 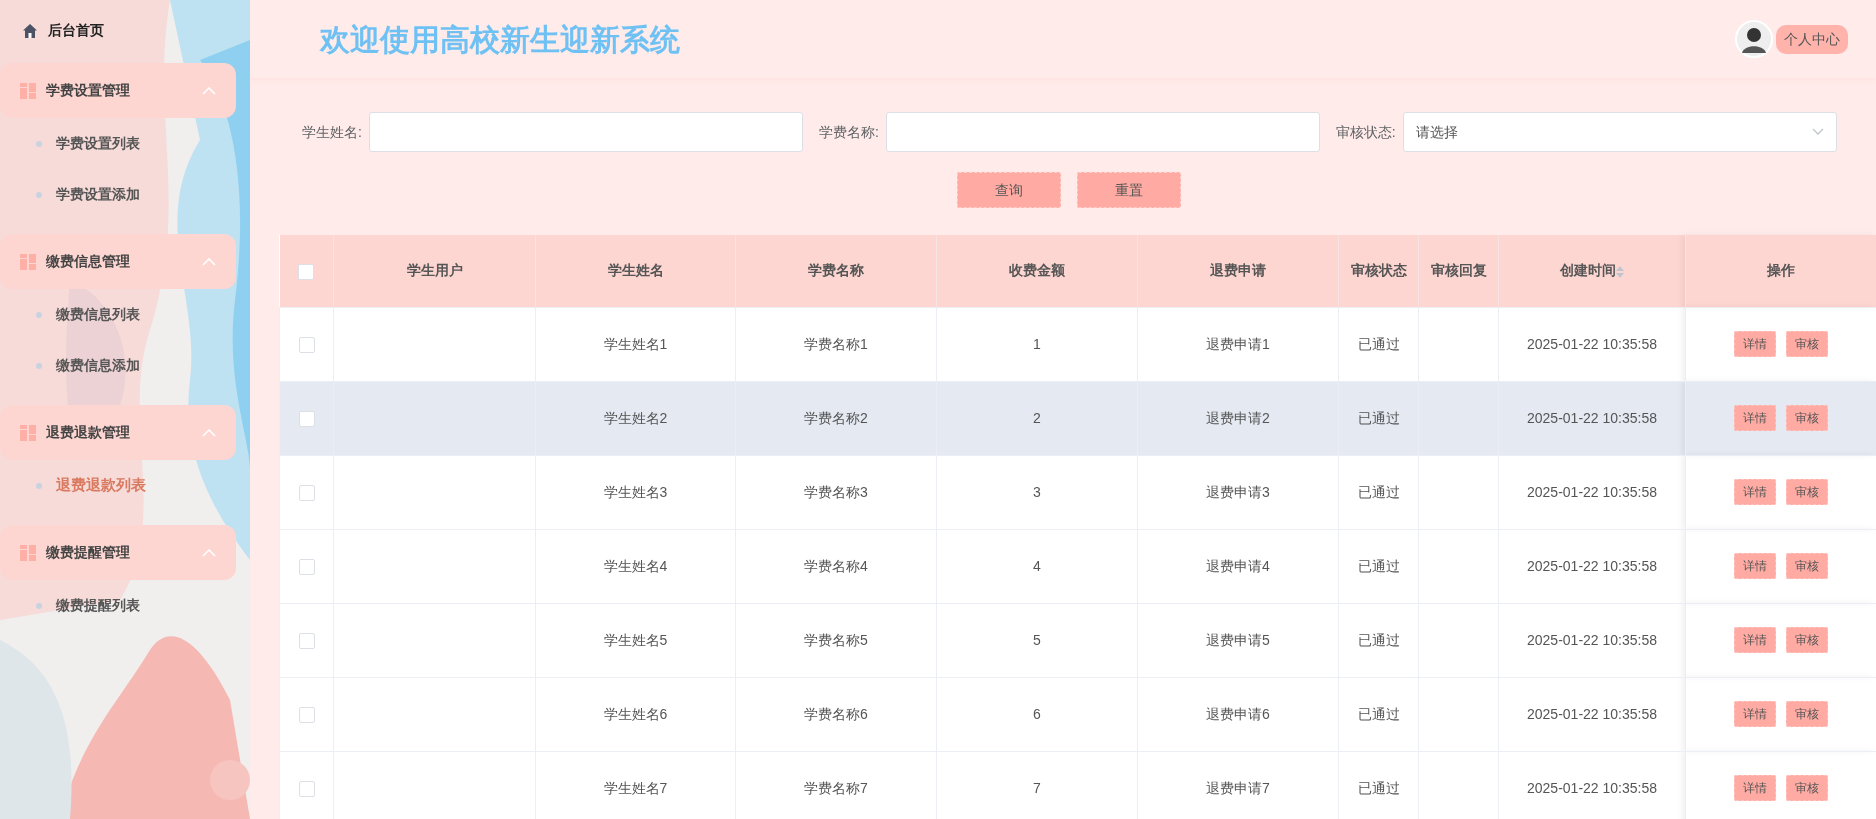 What do you see at coordinates (98, 365) in the screenshot?
I see `menu-item: 缴费信息添加` at bounding box center [98, 365].